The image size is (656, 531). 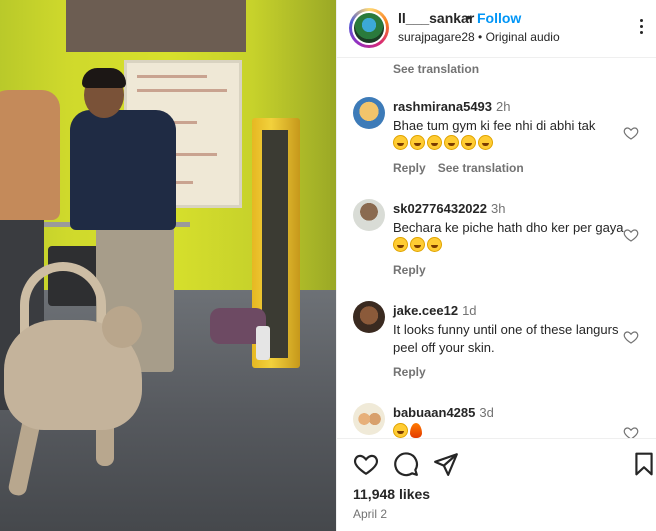 What do you see at coordinates (123, 170) in the screenshot?
I see `man-hoodie` at bounding box center [123, 170].